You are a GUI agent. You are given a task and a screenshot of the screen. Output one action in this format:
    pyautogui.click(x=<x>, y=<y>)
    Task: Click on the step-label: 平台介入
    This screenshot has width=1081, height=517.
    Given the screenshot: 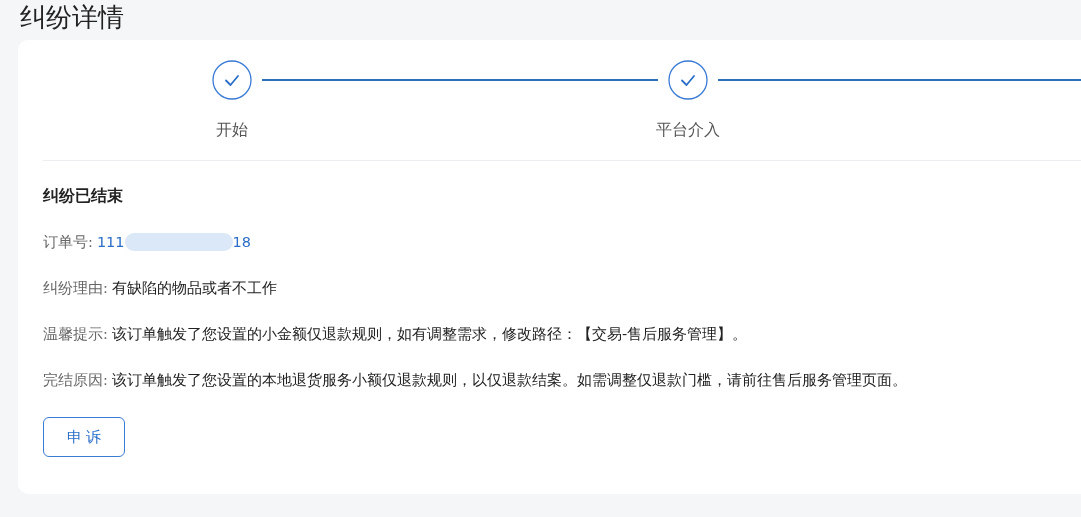 What is the action you would take?
    pyautogui.click(x=688, y=130)
    